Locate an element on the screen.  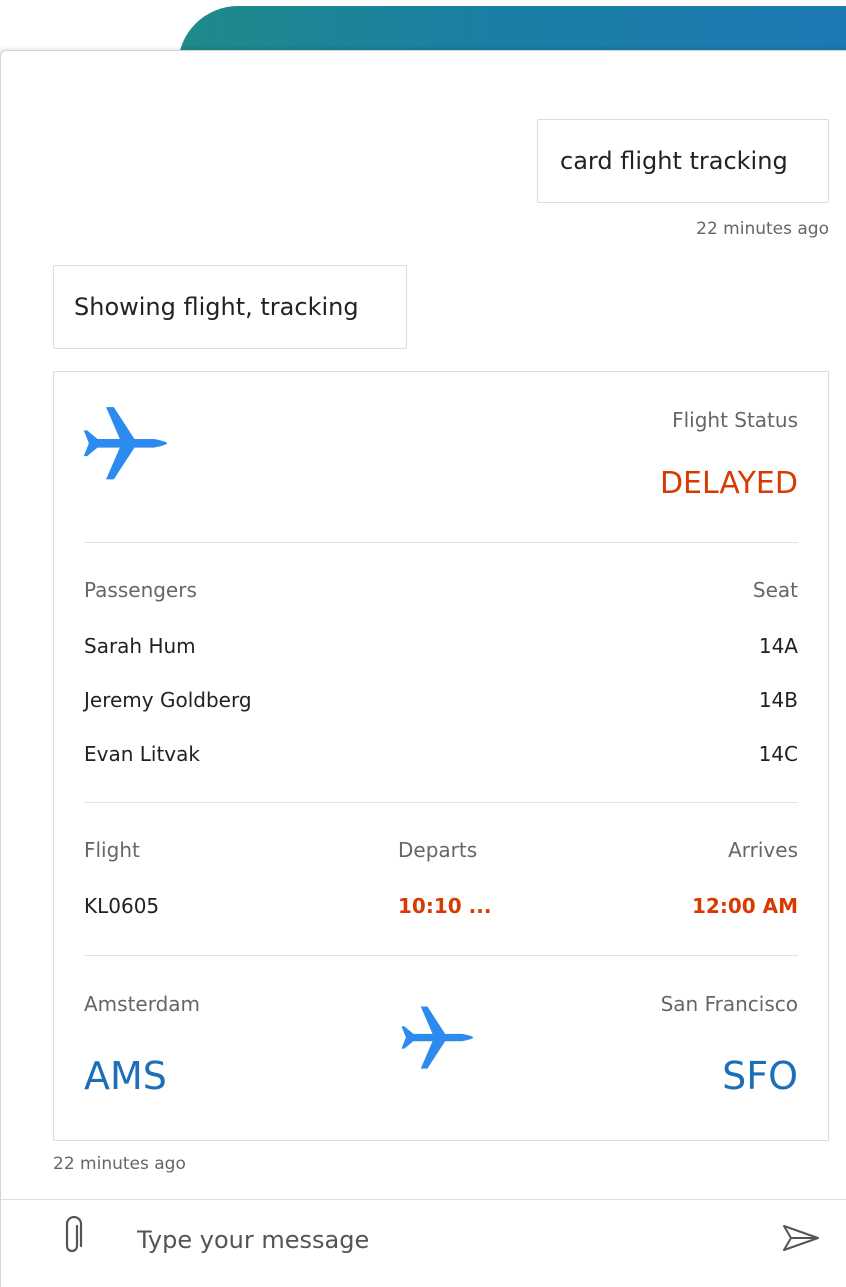
paperclip-icon is located at coordinates (73, 1236).